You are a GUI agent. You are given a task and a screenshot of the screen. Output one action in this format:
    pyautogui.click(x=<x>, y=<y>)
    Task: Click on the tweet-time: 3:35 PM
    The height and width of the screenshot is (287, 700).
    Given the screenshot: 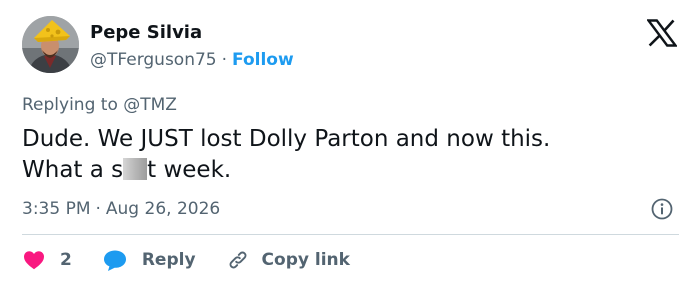 What is the action you would take?
    pyautogui.click(x=56, y=209)
    